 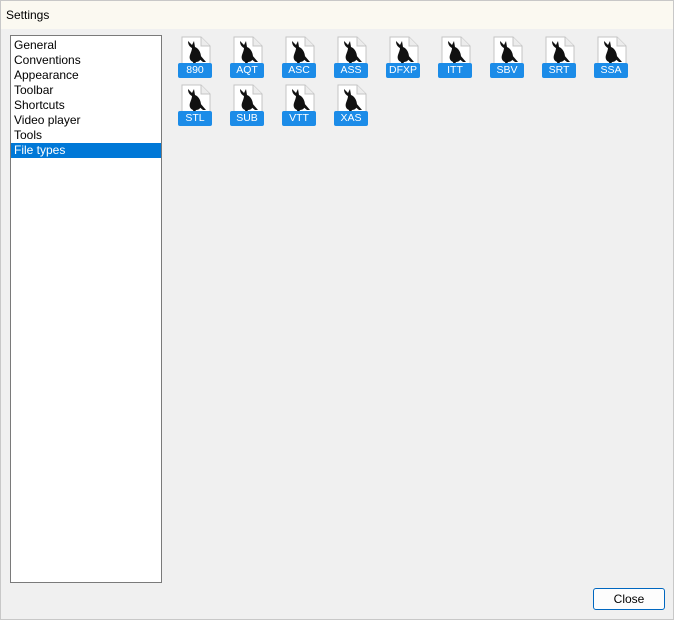 What do you see at coordinates (86, 135) in the screenshot?
I see `category-item-tools: Tools` at bounding box center [86, 135].